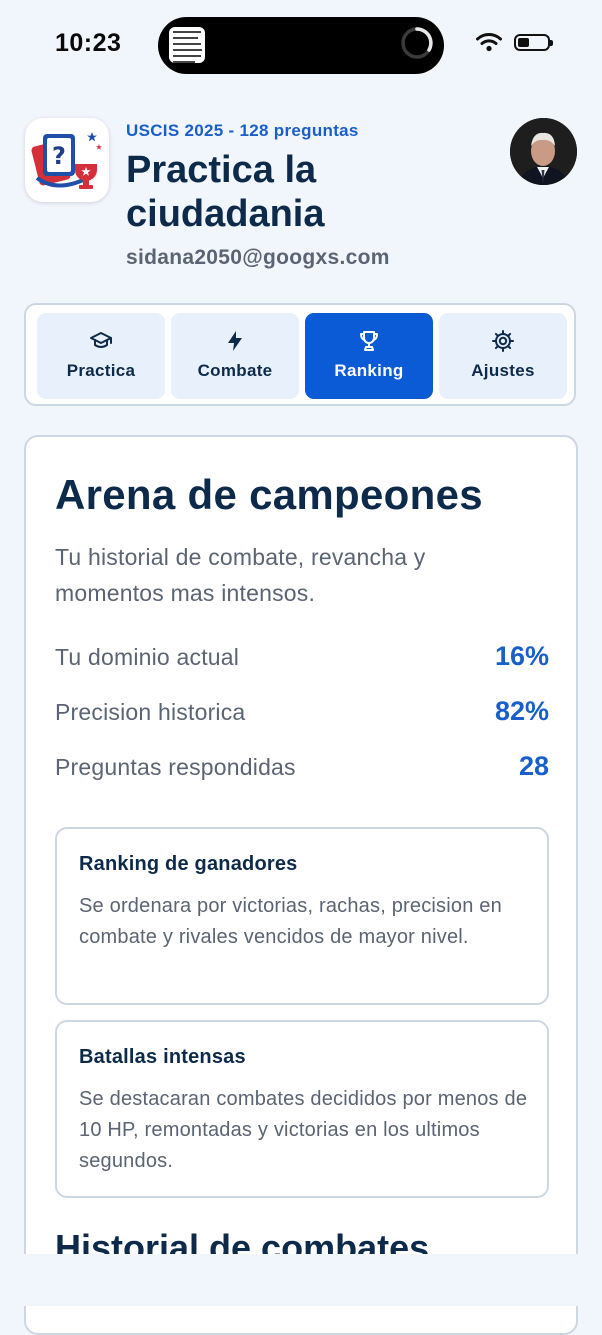 This screenshot has width=602, height=1335. I want to click on battery-icon, so click(533, 42).